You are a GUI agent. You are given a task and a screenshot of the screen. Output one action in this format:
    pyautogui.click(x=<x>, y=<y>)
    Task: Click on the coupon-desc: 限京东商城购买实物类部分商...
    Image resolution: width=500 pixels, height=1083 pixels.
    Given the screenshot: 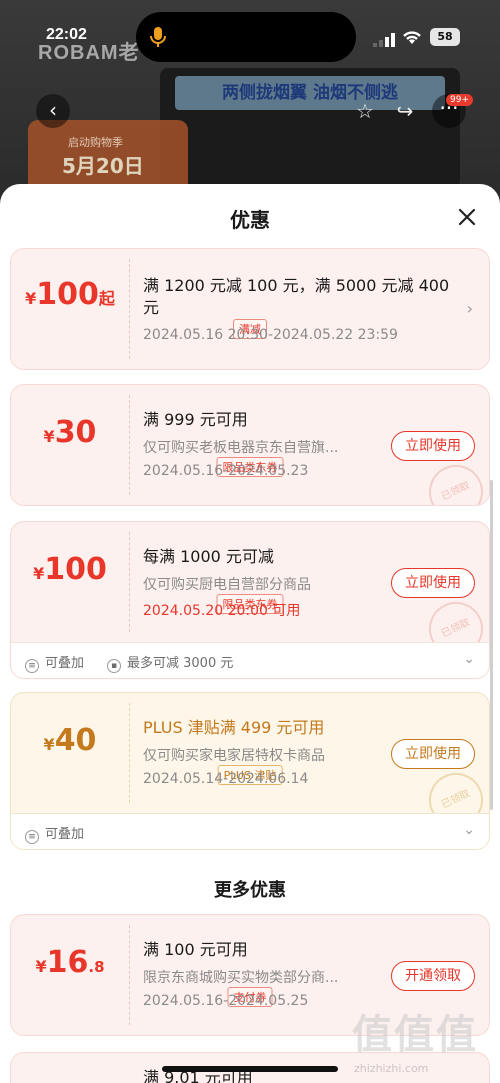 What is the action you would take?
    pyautogui.click(x=241, y=978)
    